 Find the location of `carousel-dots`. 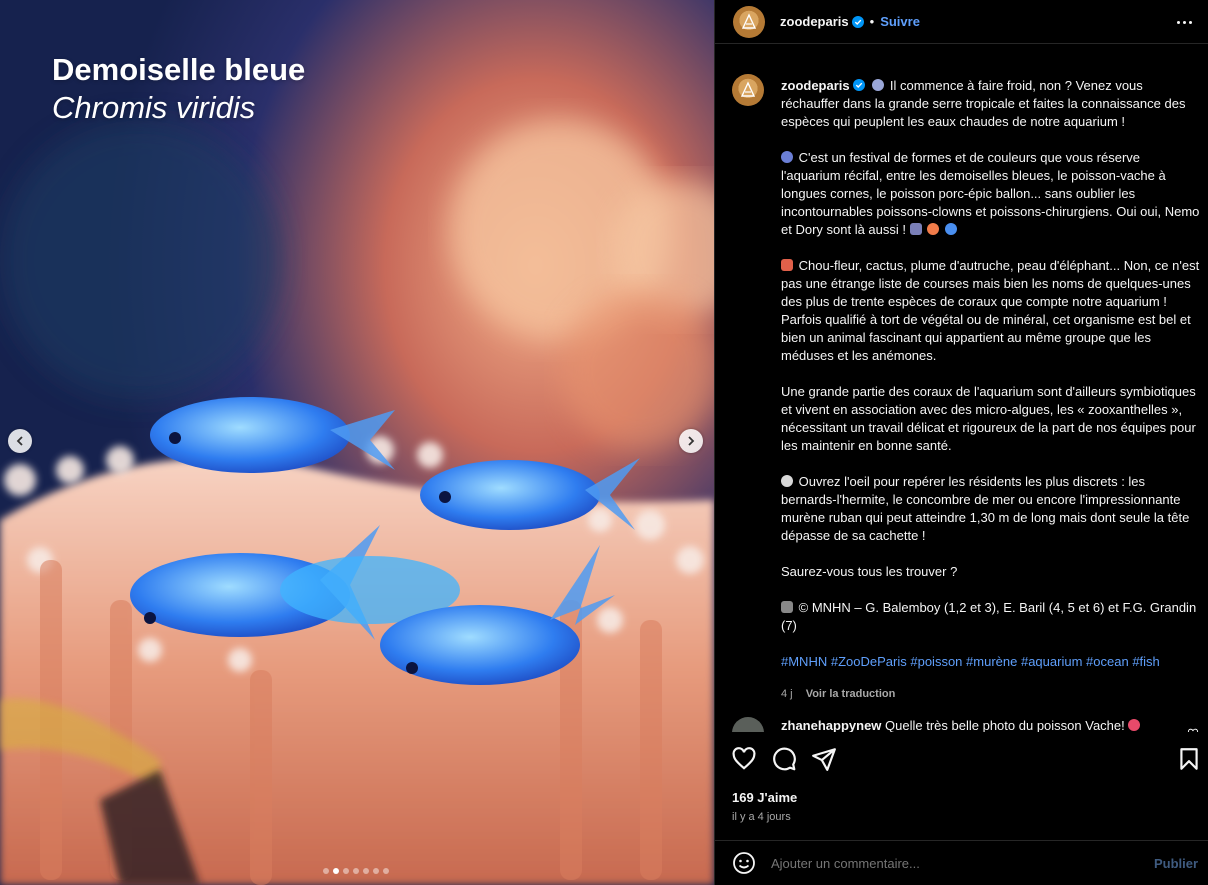

carousel-dots is located at coordinates (356, 871).